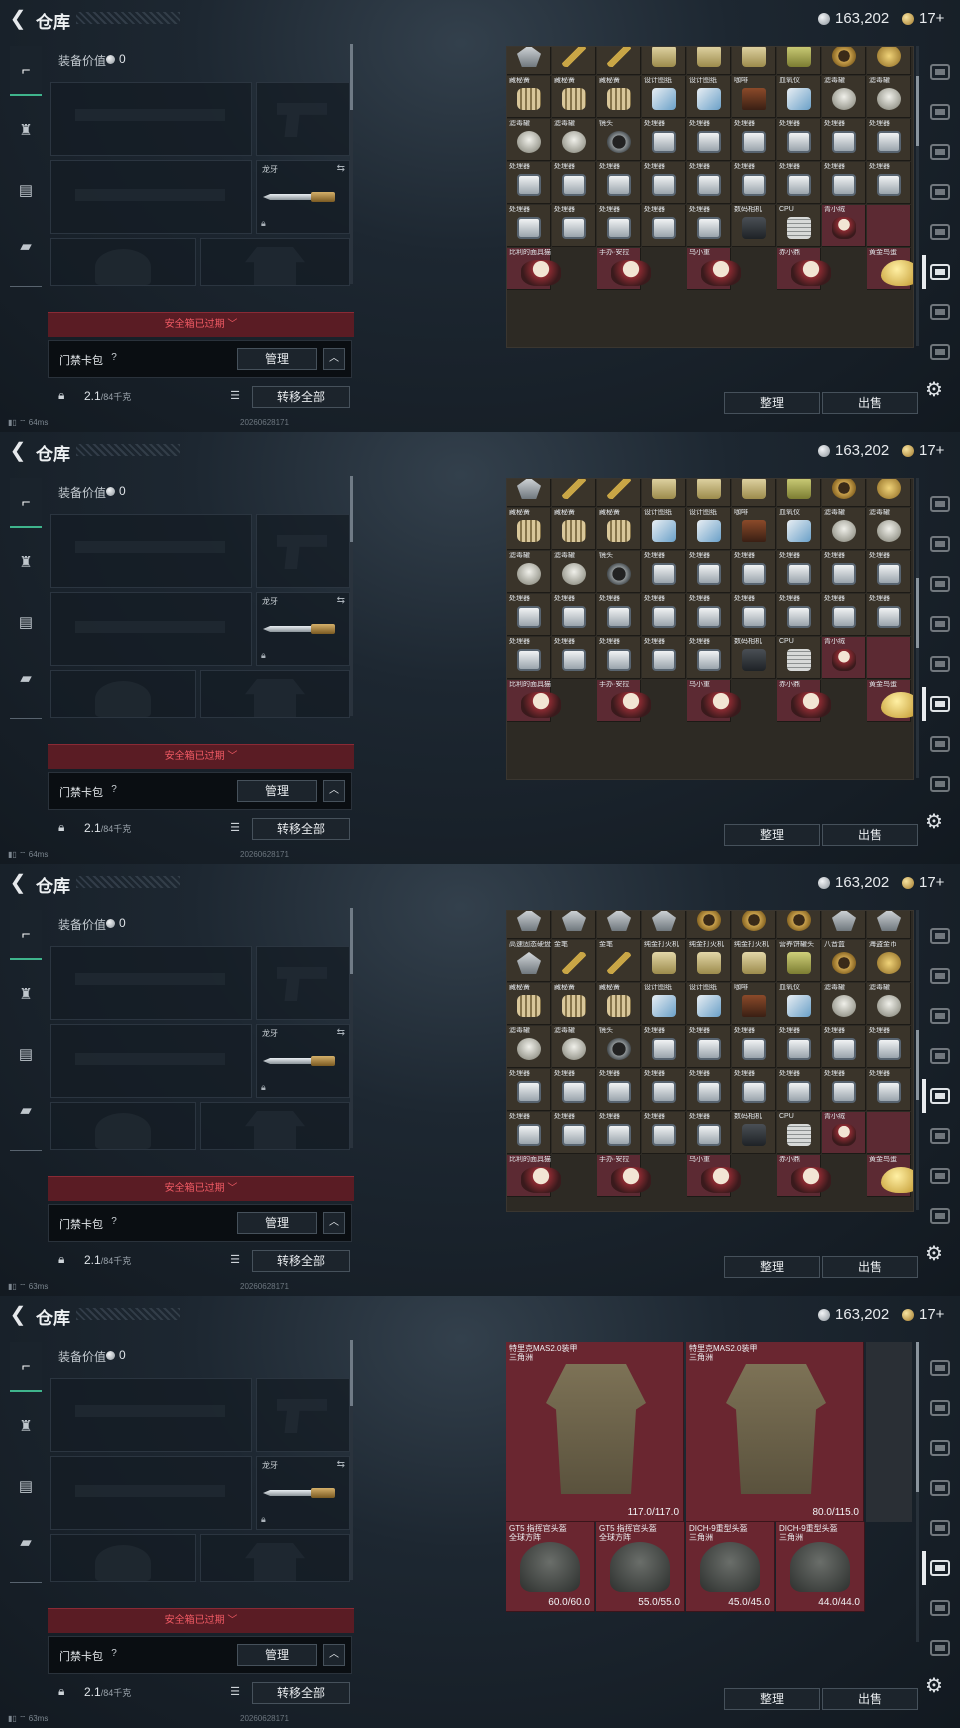  I want to click on armor-item: 特里克MAS2.0装甲 三角洲 117.0/117.0, so click(595, 1432).